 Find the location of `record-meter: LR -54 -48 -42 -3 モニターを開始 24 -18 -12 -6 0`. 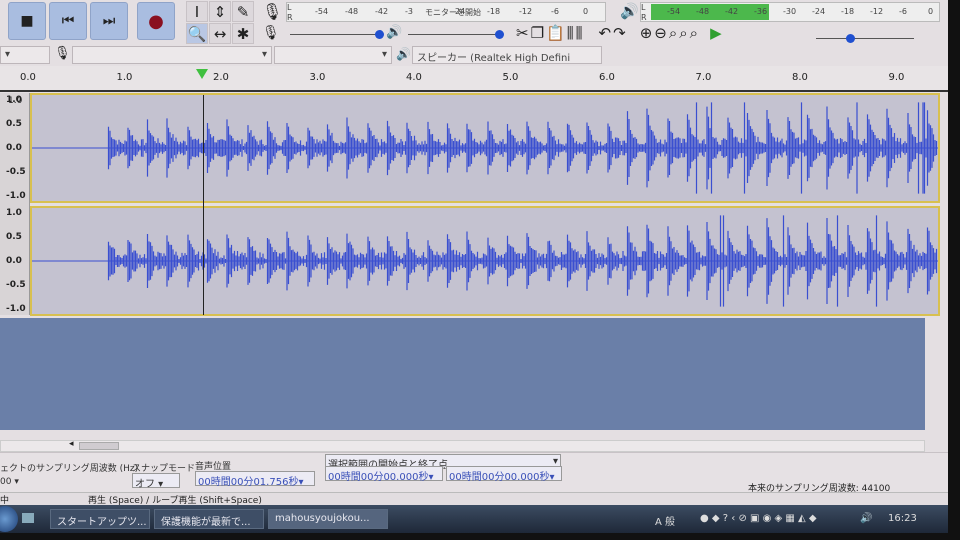

record-meter: LR -54 -48 -42 -3 モニターを開始 24 -18 -12 -6 0 is located at coordinates (446, 12).